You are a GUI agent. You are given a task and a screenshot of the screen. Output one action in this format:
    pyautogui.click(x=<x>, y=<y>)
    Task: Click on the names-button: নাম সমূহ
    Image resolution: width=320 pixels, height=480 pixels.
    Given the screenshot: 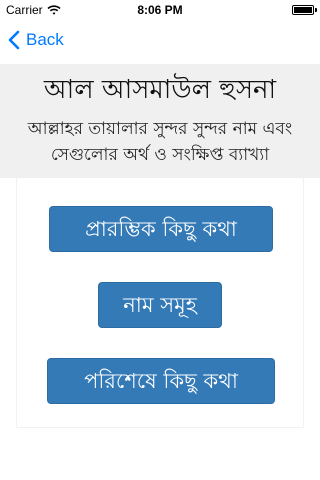 What is the action you would take?
    pyautogui.click(x=160, y=305)
    